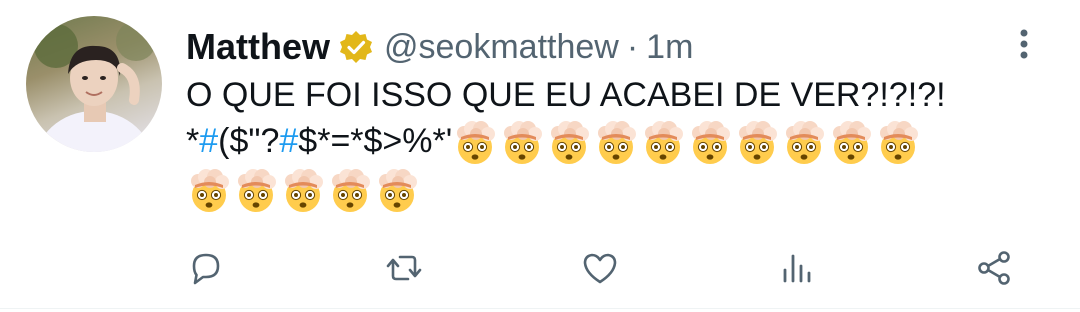 The image size is (1080, 312). Describe the element at coordinates (1024, 44) in the screenshot. I see `more-options-icon` at that location.